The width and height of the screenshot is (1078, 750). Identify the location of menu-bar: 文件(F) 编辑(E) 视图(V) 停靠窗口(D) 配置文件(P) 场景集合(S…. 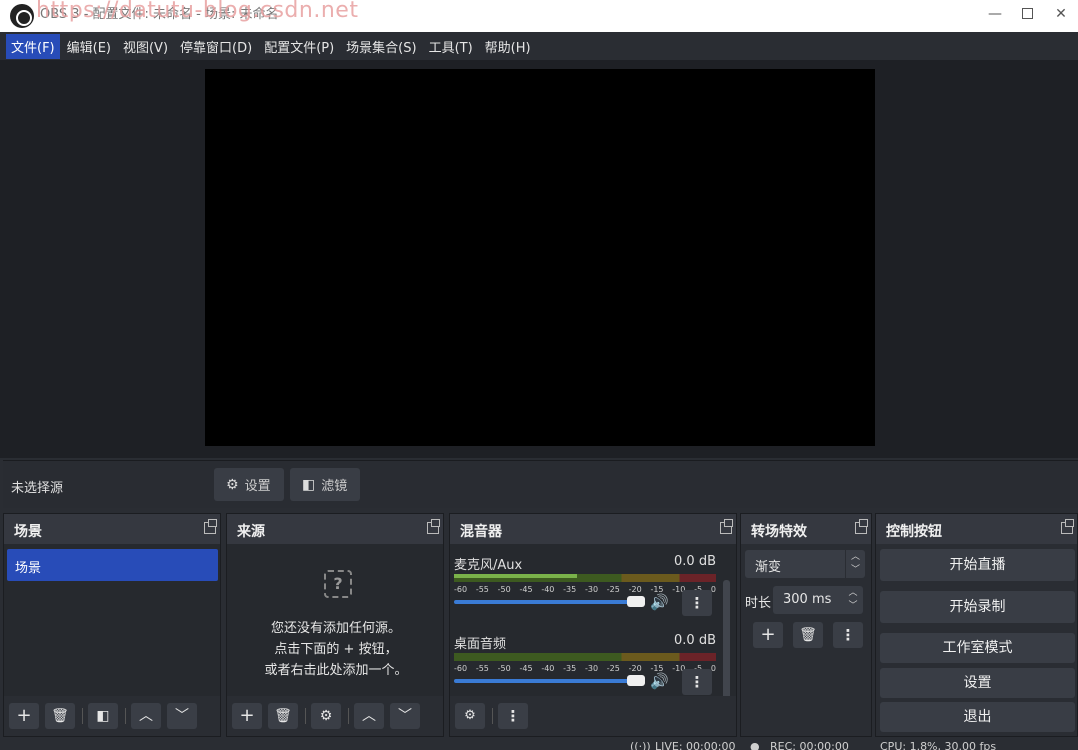
(539, 46).